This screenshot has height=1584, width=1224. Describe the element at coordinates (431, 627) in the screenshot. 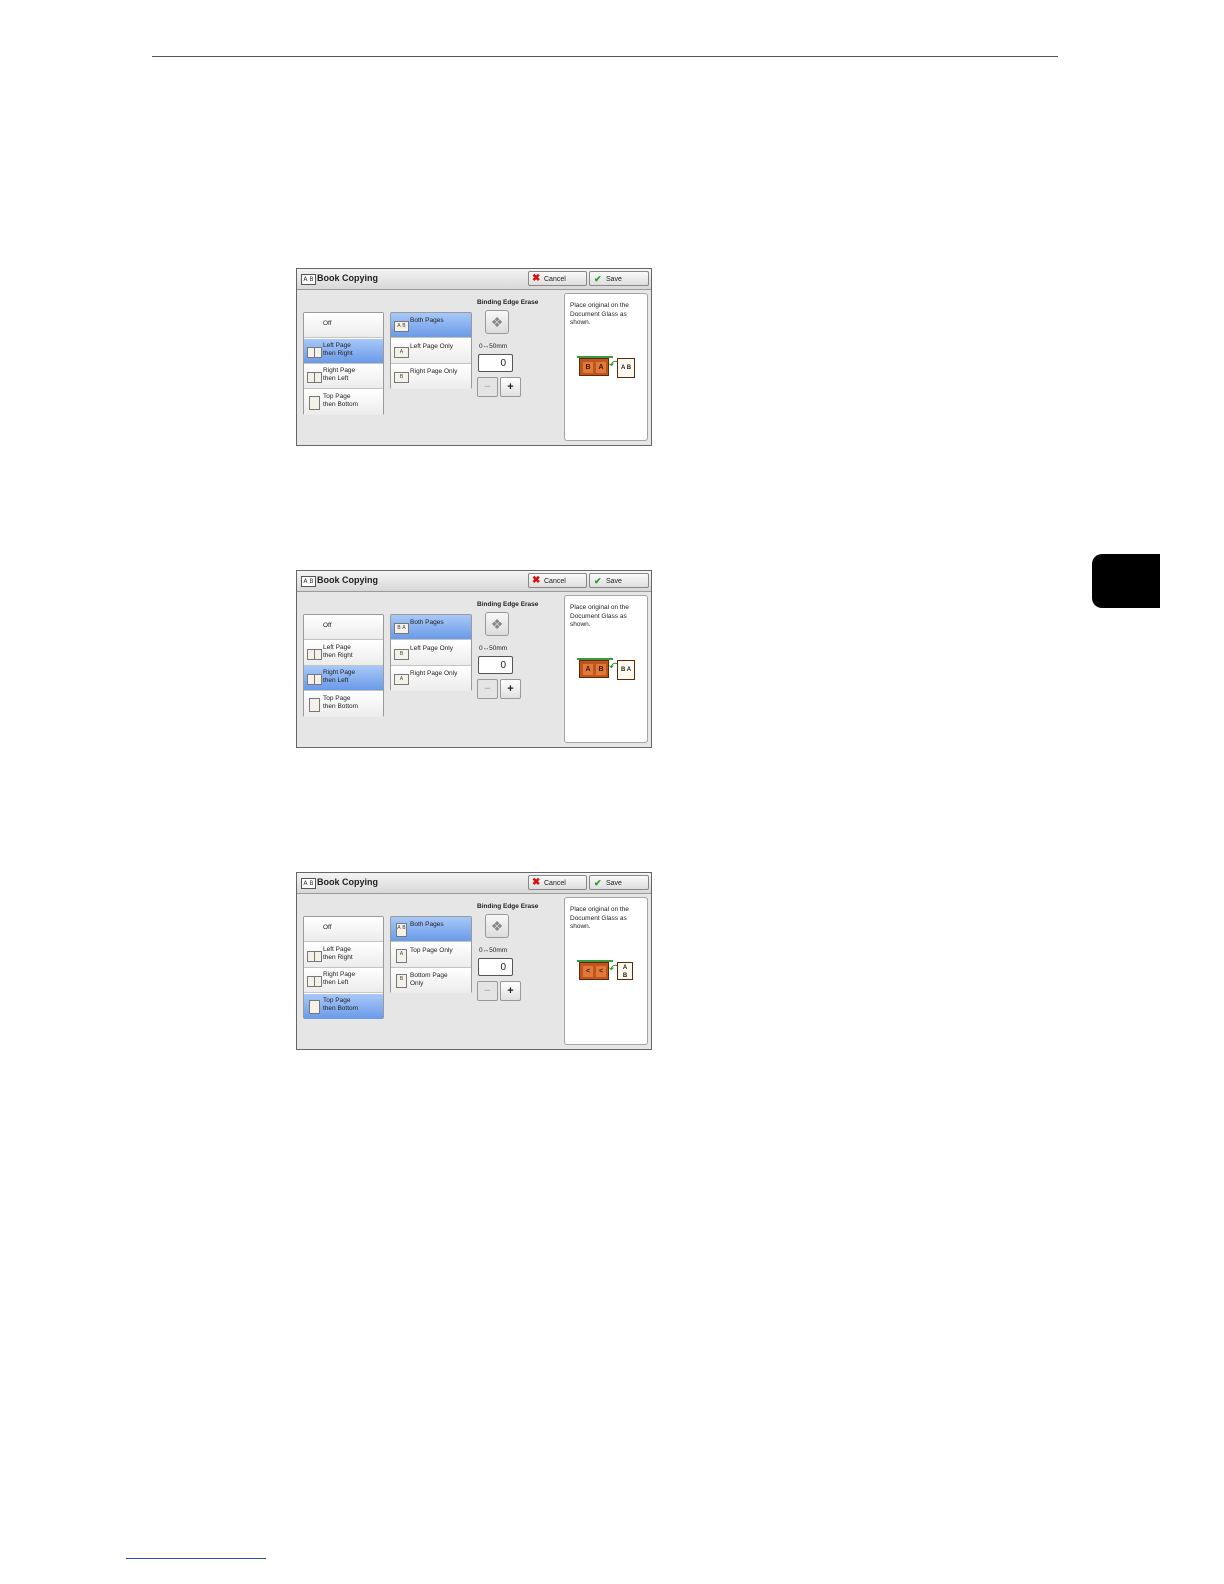

I see `page-option-both-pages: B A Both Pages` at that location.